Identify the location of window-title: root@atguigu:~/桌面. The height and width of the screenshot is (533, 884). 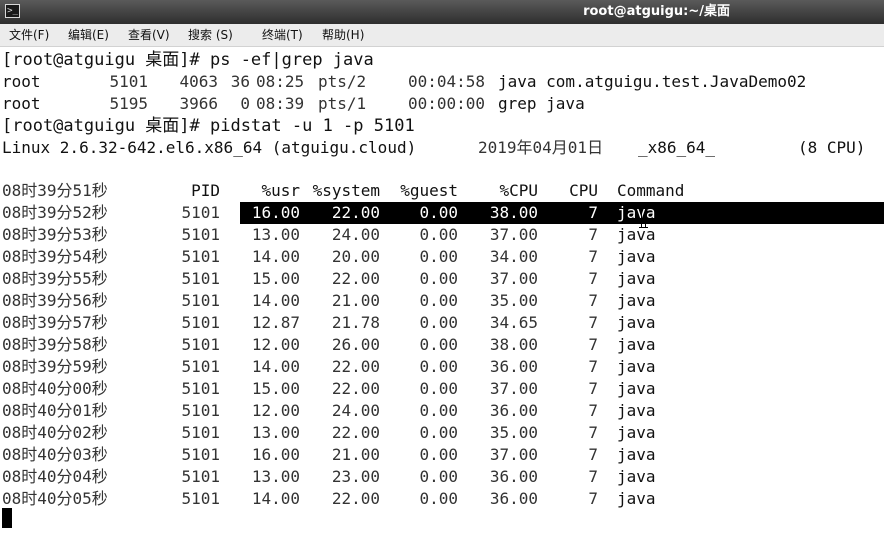
(656, 11).